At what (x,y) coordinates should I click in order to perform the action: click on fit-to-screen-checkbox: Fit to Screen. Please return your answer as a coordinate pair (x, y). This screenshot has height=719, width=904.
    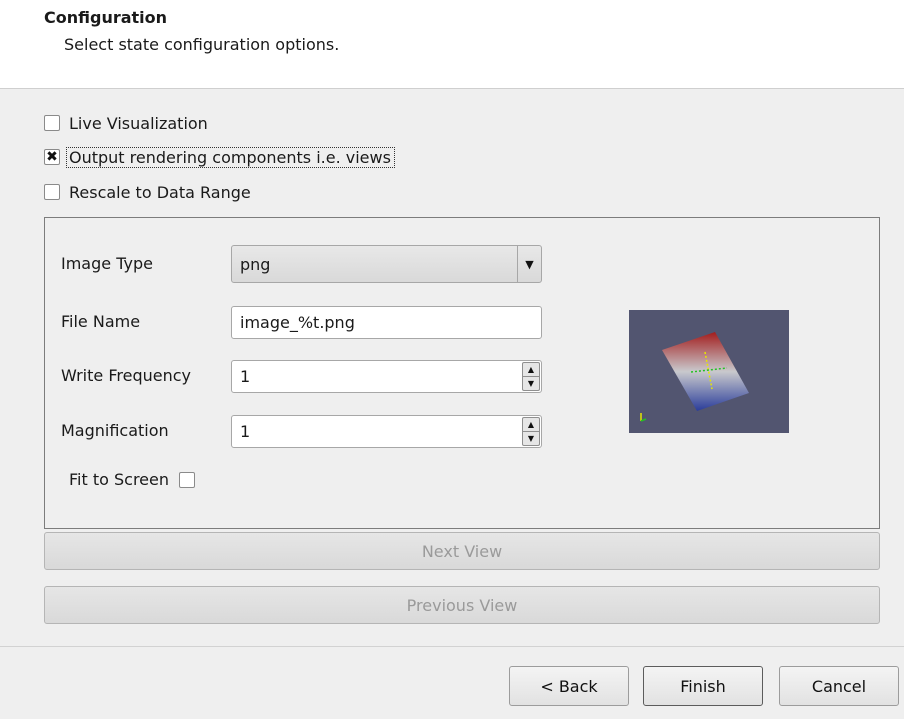
    Looking at the image, I should click on (132, 479).